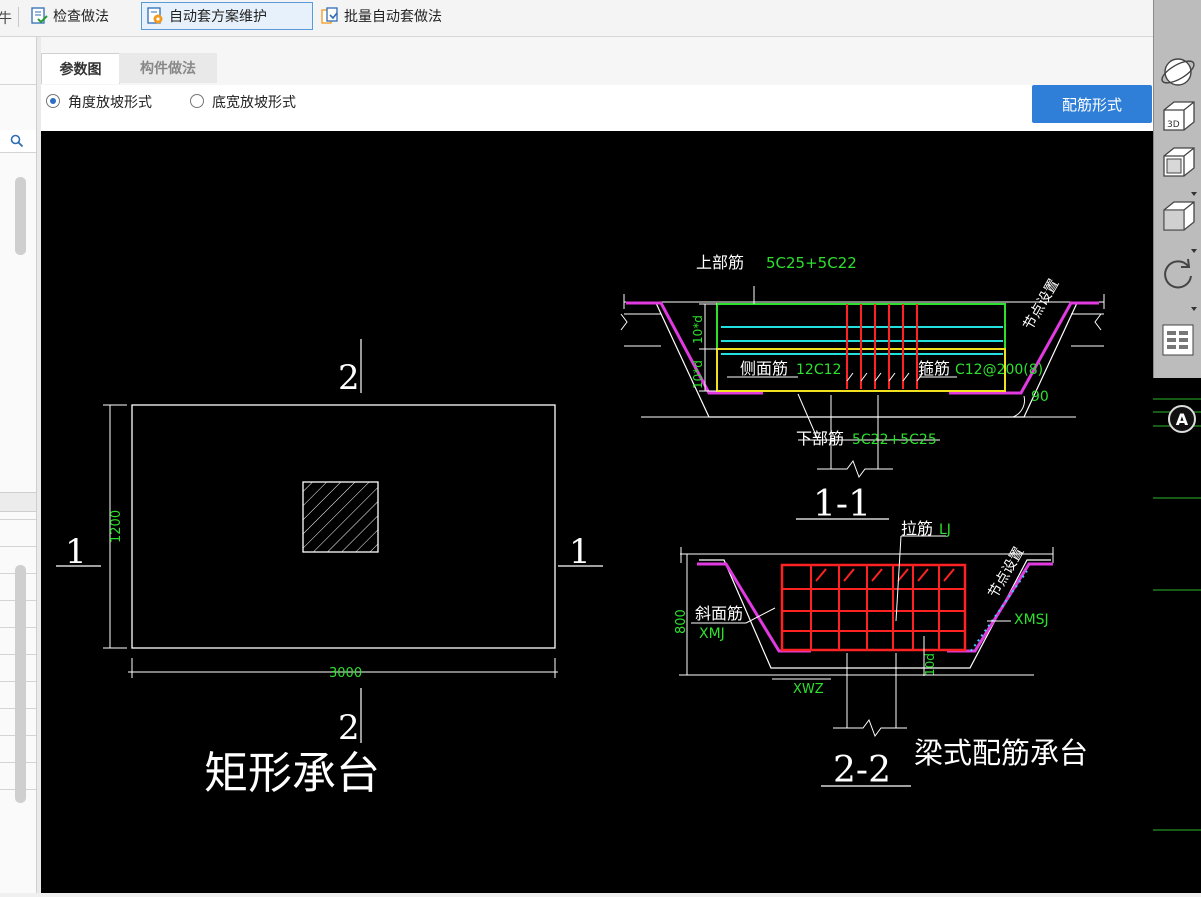 The image size is (1201, 897). Describe the element at coordinates (862, 770) in the screenshot. I see `section-2-2-title: 2-2` at that location.